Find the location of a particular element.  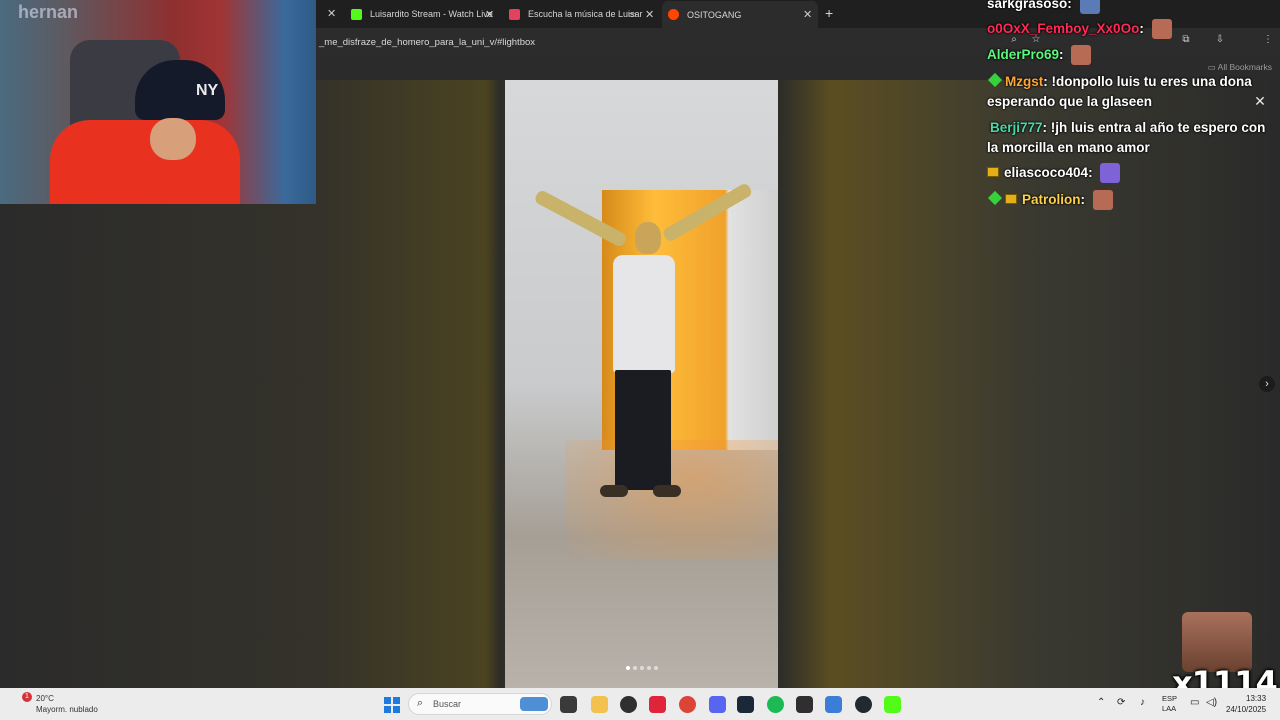

chat-username: o0OxX_Femboy_Xx0Oo is located at coordinates (1063, 28).